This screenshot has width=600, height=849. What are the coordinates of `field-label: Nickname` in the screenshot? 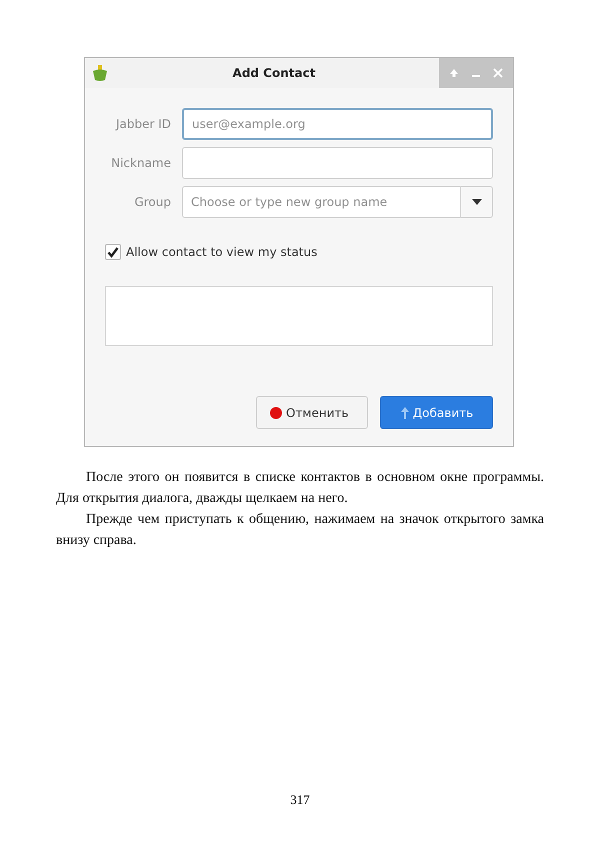 It's located at (140, 163).